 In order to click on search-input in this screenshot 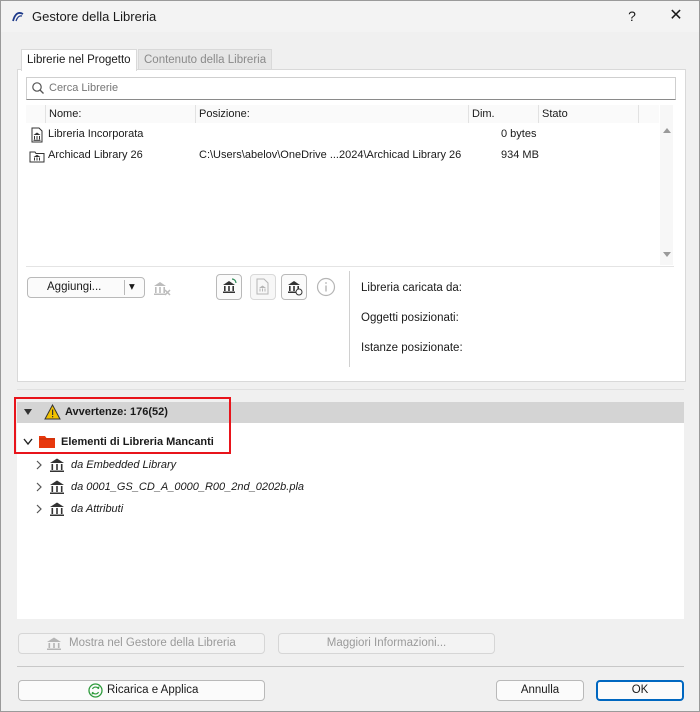, I will do `click(349, 88)`.